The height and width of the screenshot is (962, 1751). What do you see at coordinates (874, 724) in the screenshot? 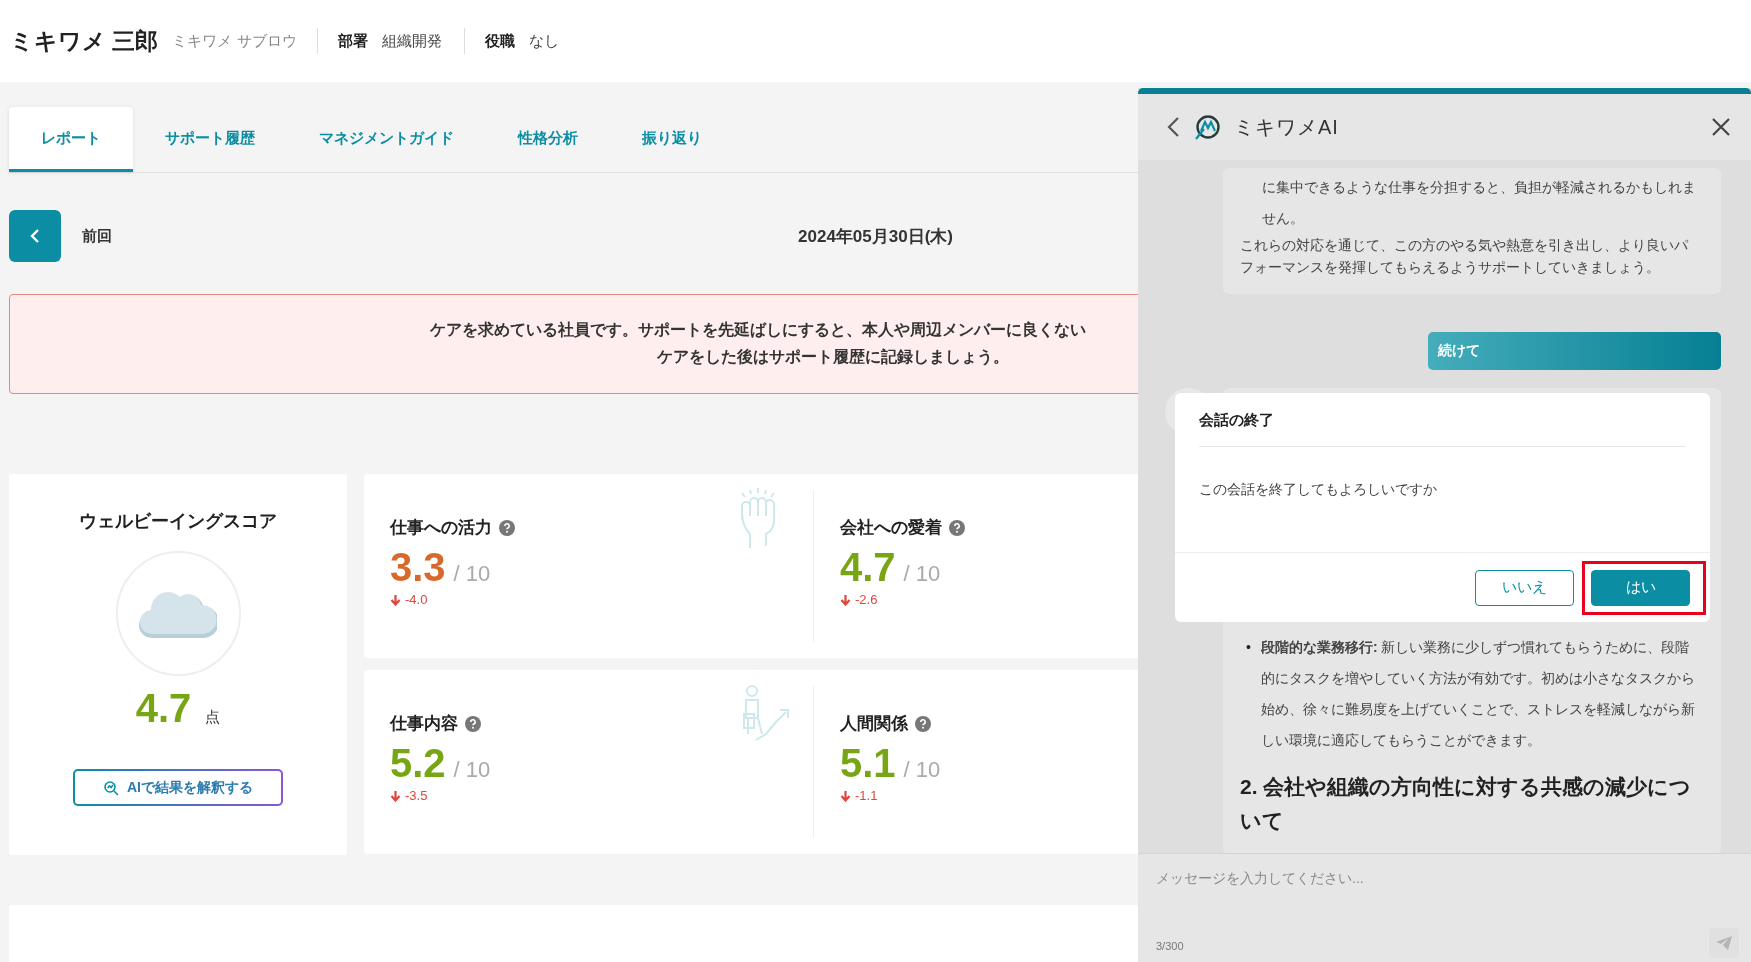
I see `metric-title: 人間関係` at bounding box center [874, 724].